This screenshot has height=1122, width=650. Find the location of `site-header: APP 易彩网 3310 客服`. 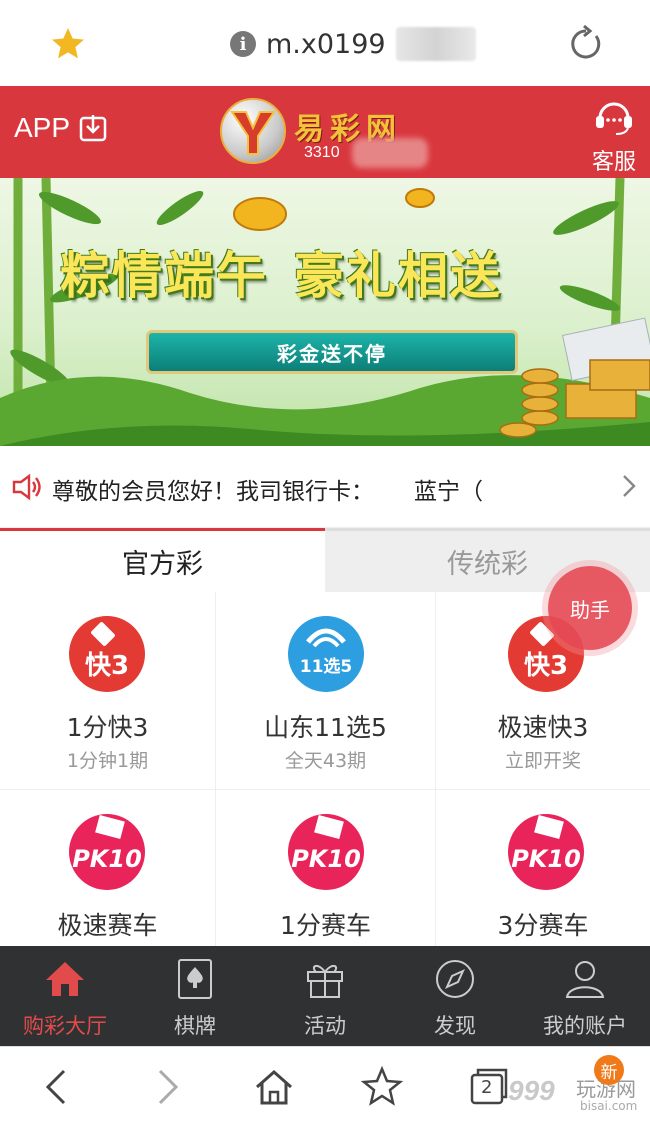

site-header: APP 易彩网 3310 客服 is located at coordinates (325, 132).